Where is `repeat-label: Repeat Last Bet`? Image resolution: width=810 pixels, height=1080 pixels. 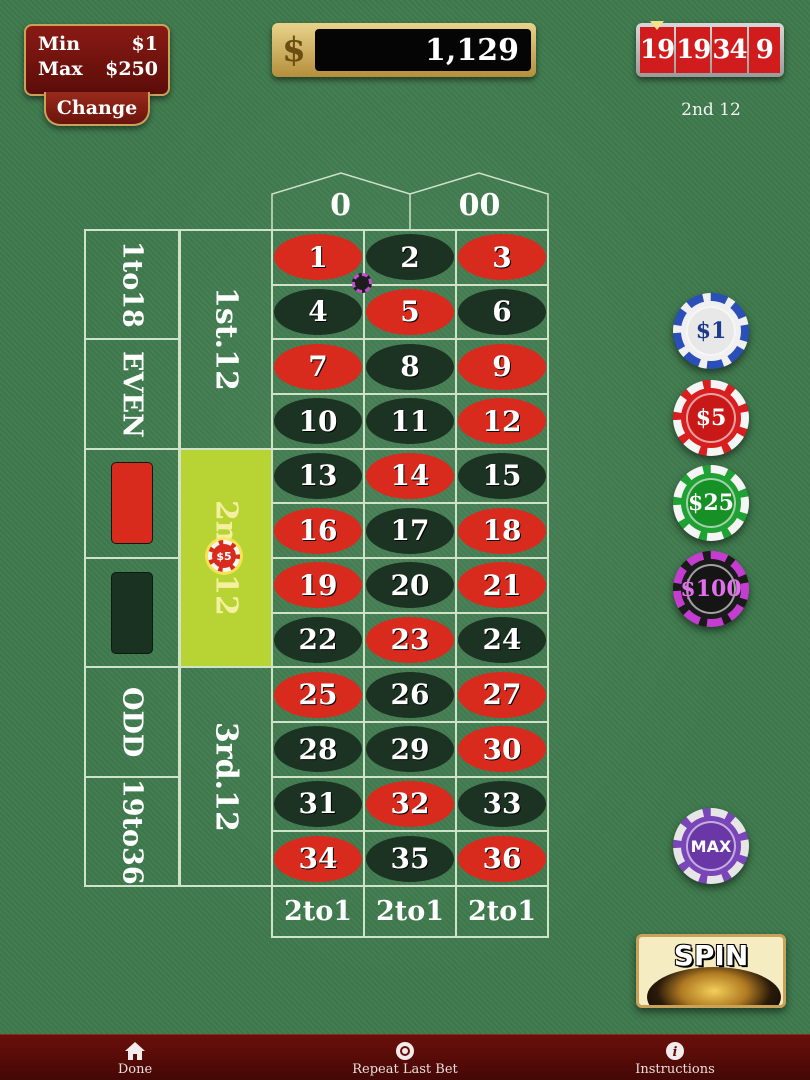 repeat-label: Repeat Last Bet is located at coordinates (405, 1069).